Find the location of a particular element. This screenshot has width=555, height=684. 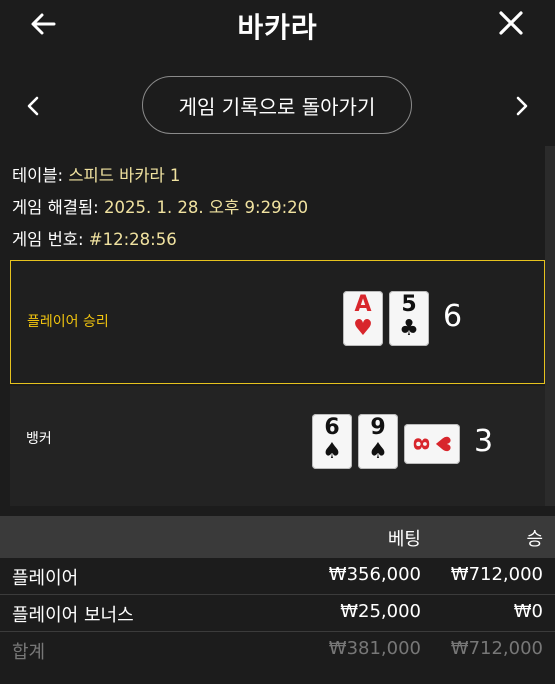

resolved-info: 게임 해결됨: 2025. 1. 28. 오후 9:29:20 is located at coordinates (160, 208).